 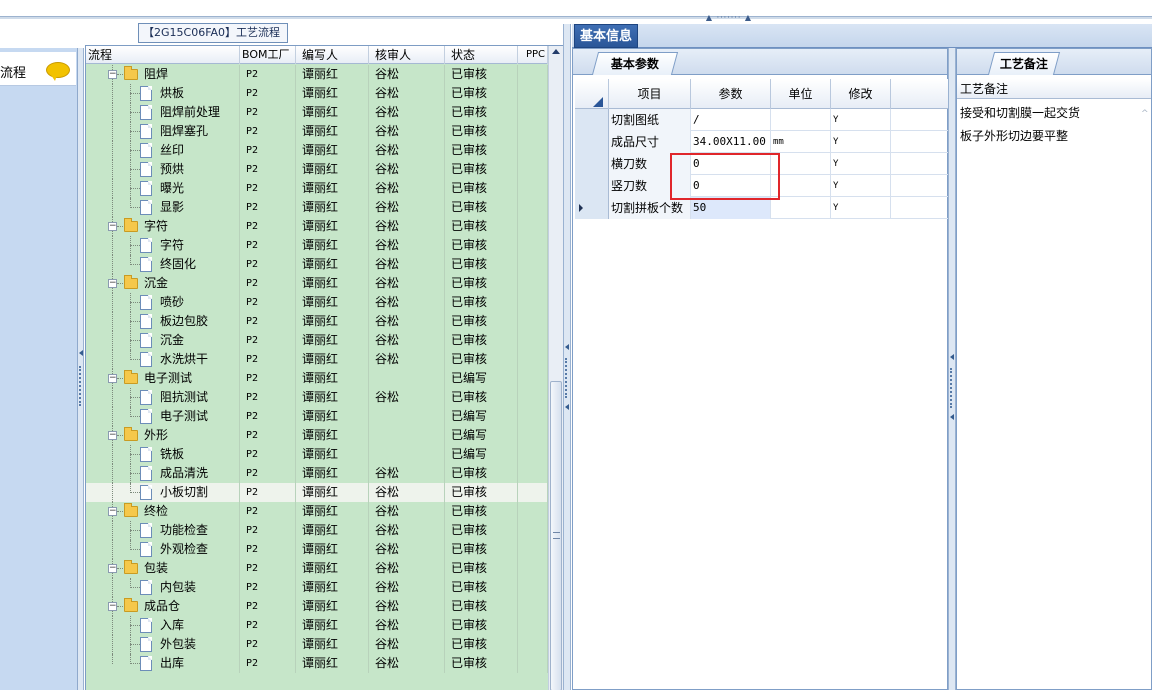 What do you see at coordinates (317, 74) in the screenshot?
I see `tree-folder-row: − 阻焊 P2 谭丽红 谷松 已审核` at bounding box center [317, 74].